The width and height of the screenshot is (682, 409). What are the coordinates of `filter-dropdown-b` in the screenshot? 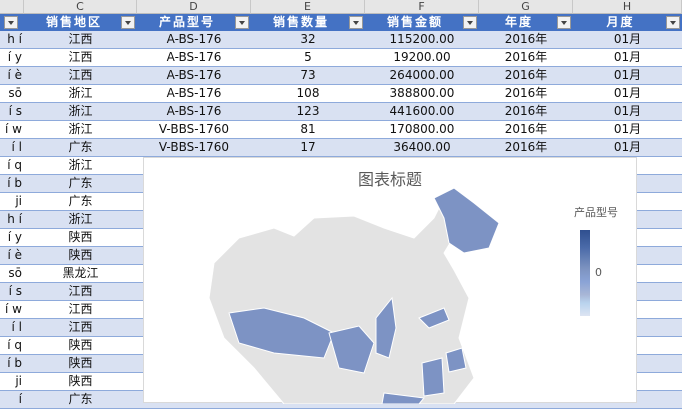 It's located at (11, 22).